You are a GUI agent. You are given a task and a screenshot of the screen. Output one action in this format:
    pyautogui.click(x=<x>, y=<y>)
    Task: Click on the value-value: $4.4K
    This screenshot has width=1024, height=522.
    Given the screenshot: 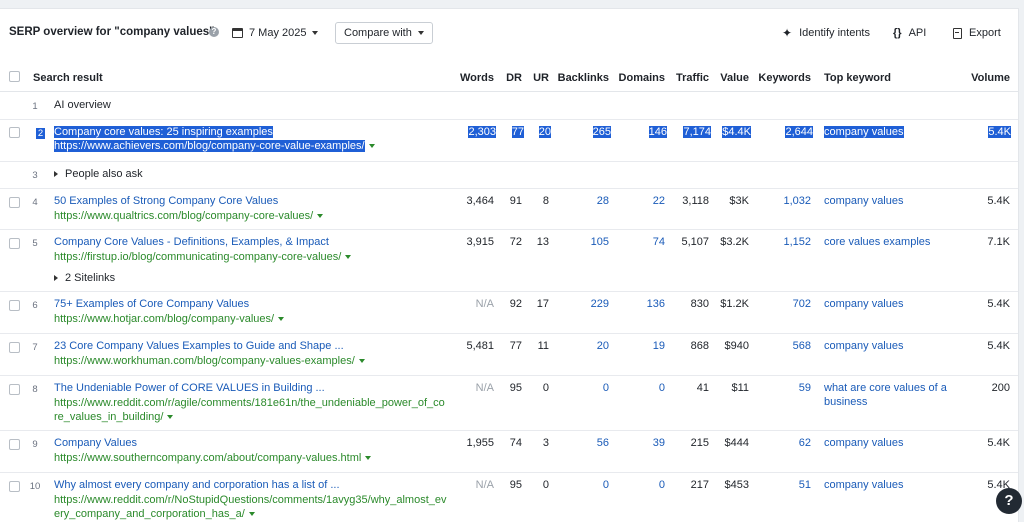 What is the action you would take?
    pyautogui.click(x=736, y=132)
    